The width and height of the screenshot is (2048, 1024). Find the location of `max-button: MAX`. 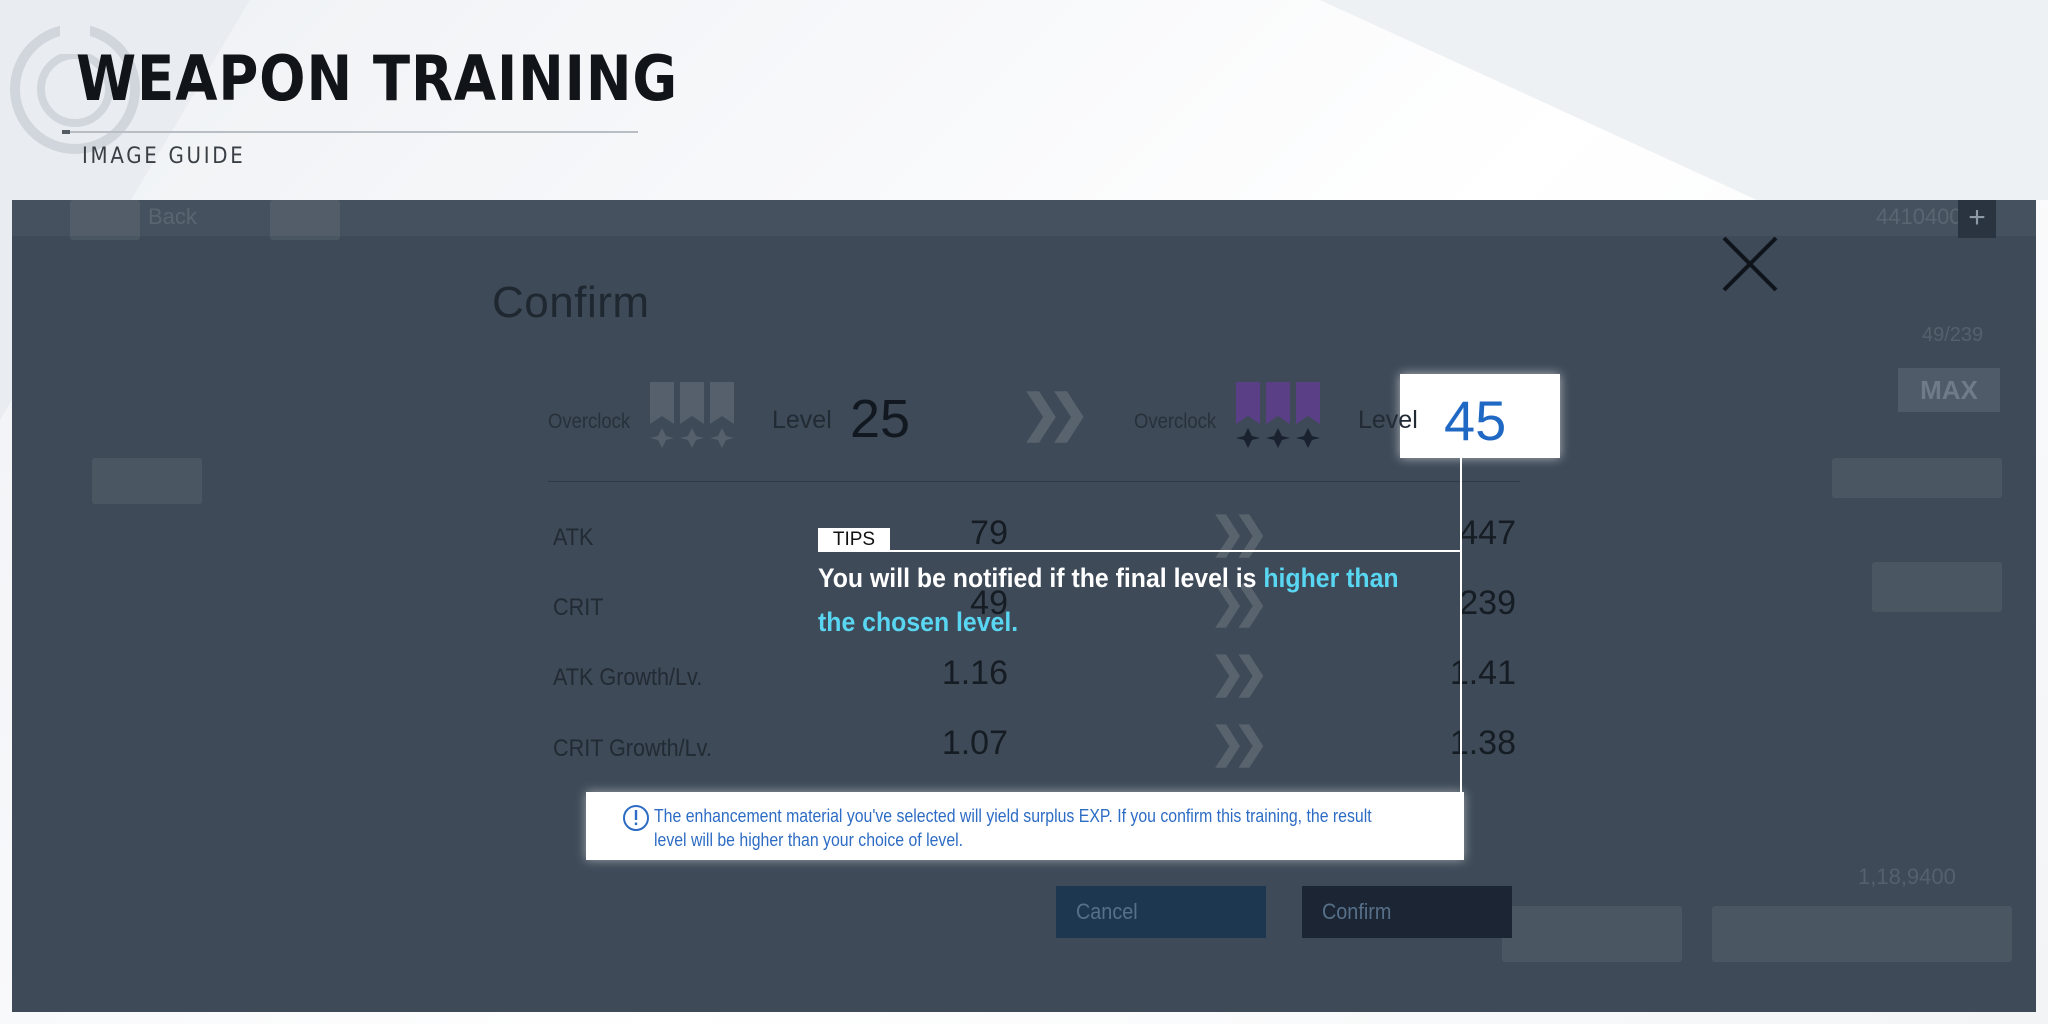

max-button: MAX is located at coordinates (1949, 390).